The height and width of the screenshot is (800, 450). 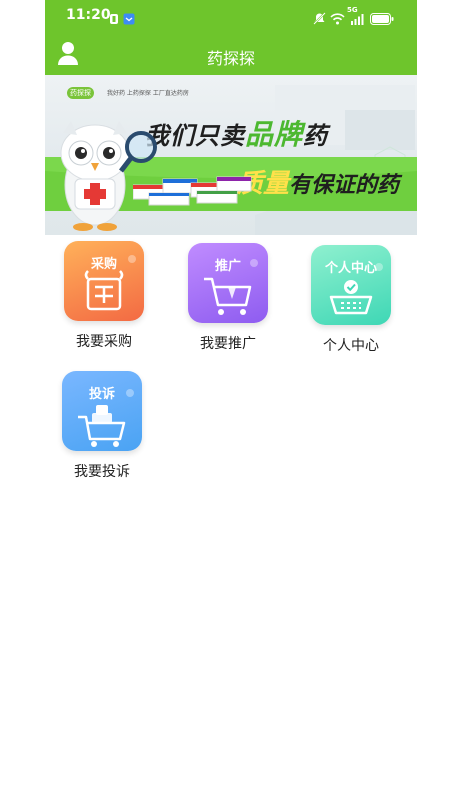 I want to click on headline-1-highlight: 品牌, so click(x=274, y=134).